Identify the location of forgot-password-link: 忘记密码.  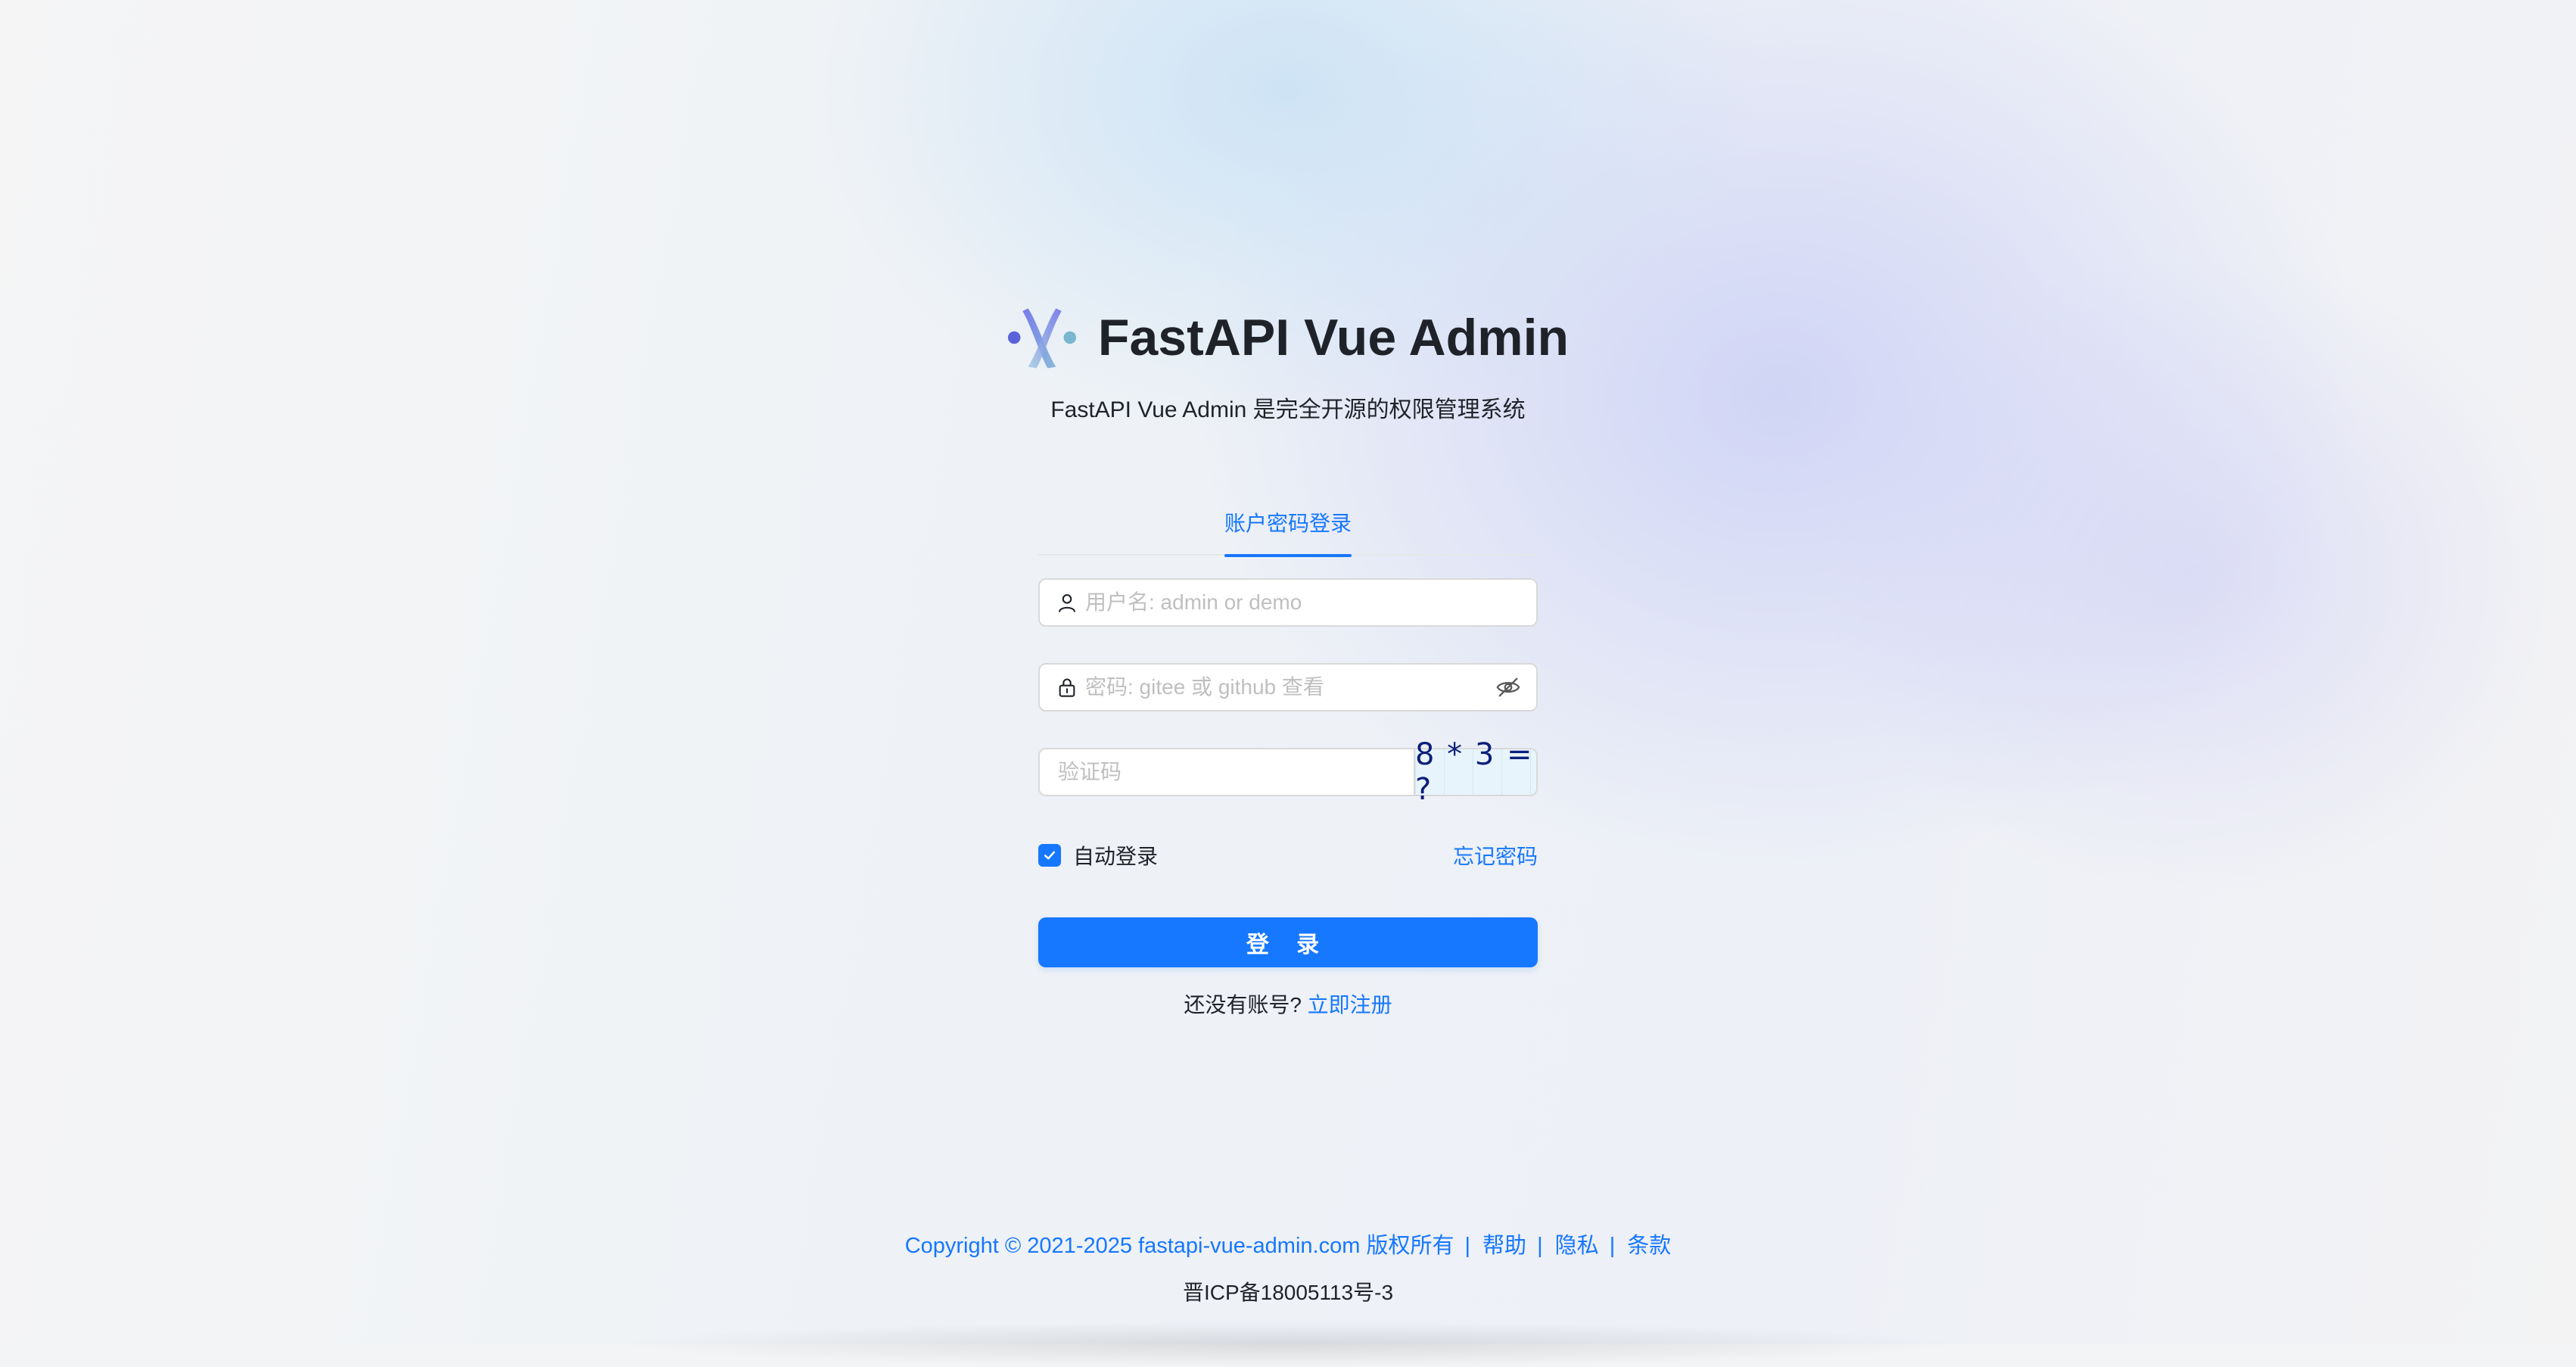
(1495, 855).